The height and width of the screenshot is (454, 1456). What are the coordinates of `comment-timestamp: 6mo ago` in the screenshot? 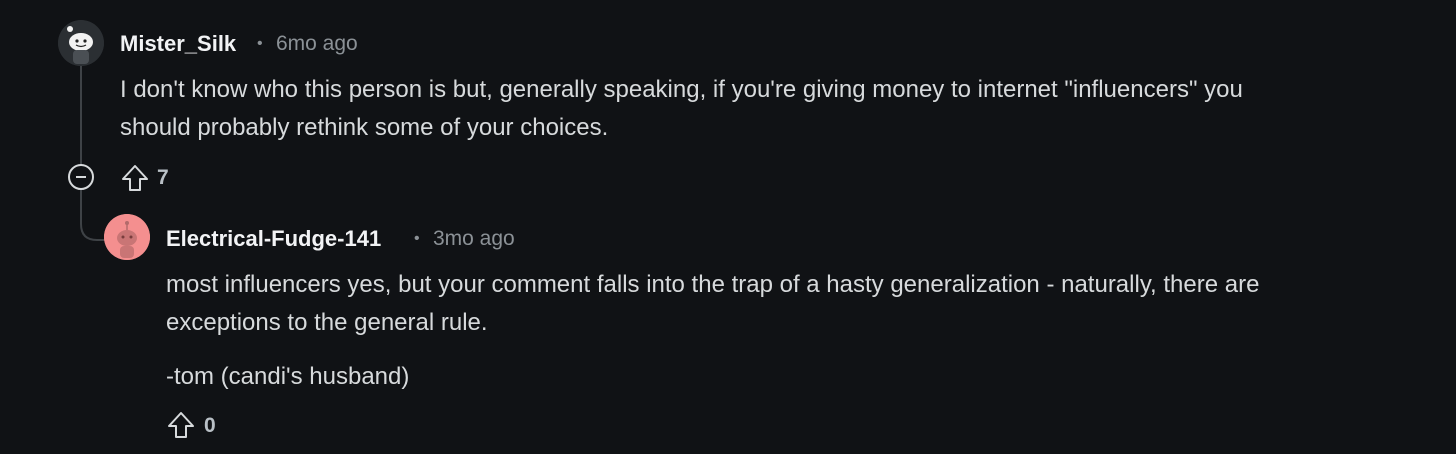 It's located at (317, 44).